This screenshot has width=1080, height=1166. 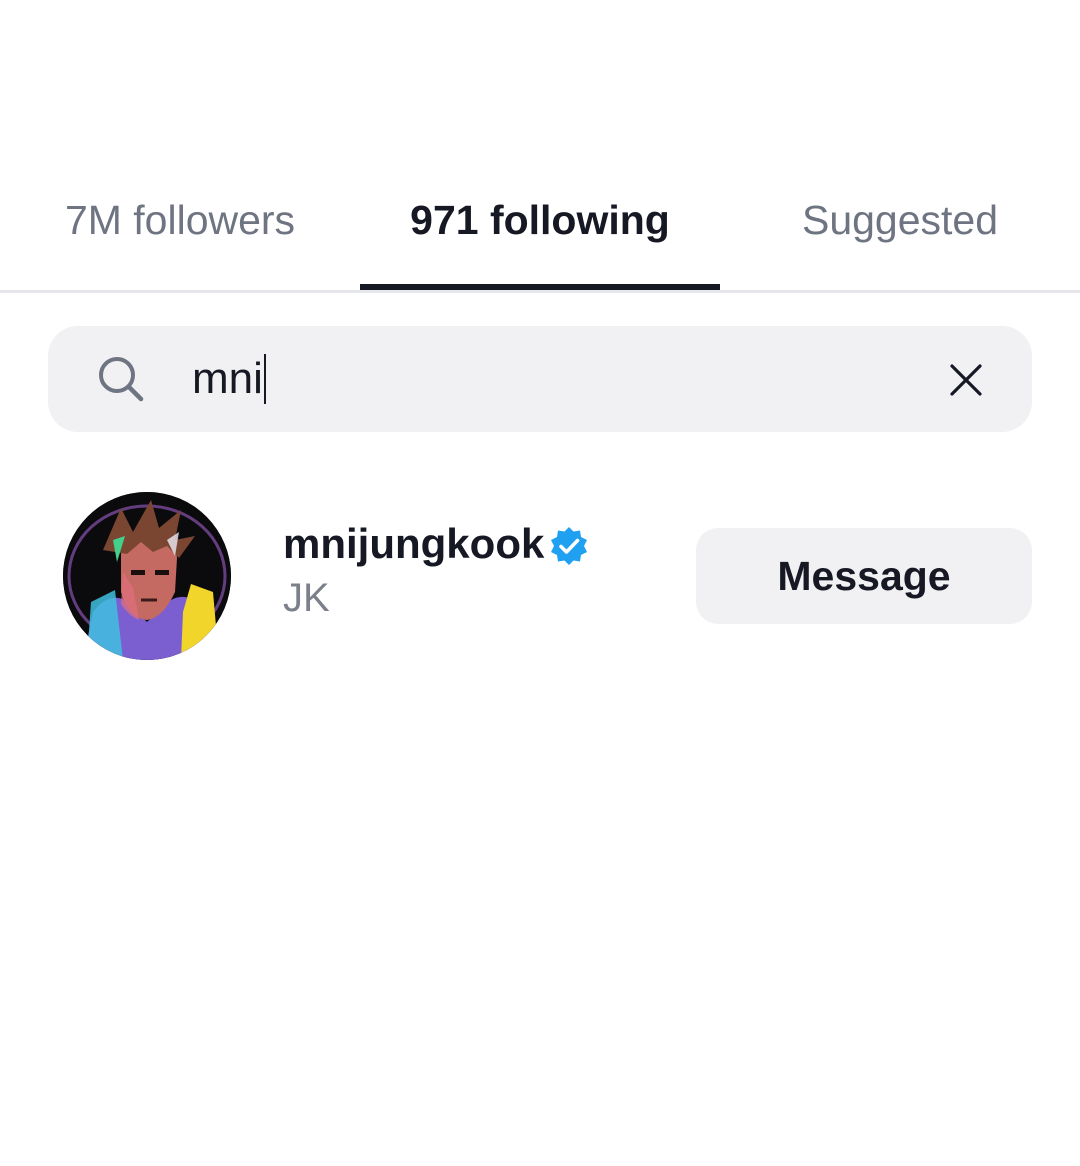 I want to click on close-icon, so click(x=966, y=380).